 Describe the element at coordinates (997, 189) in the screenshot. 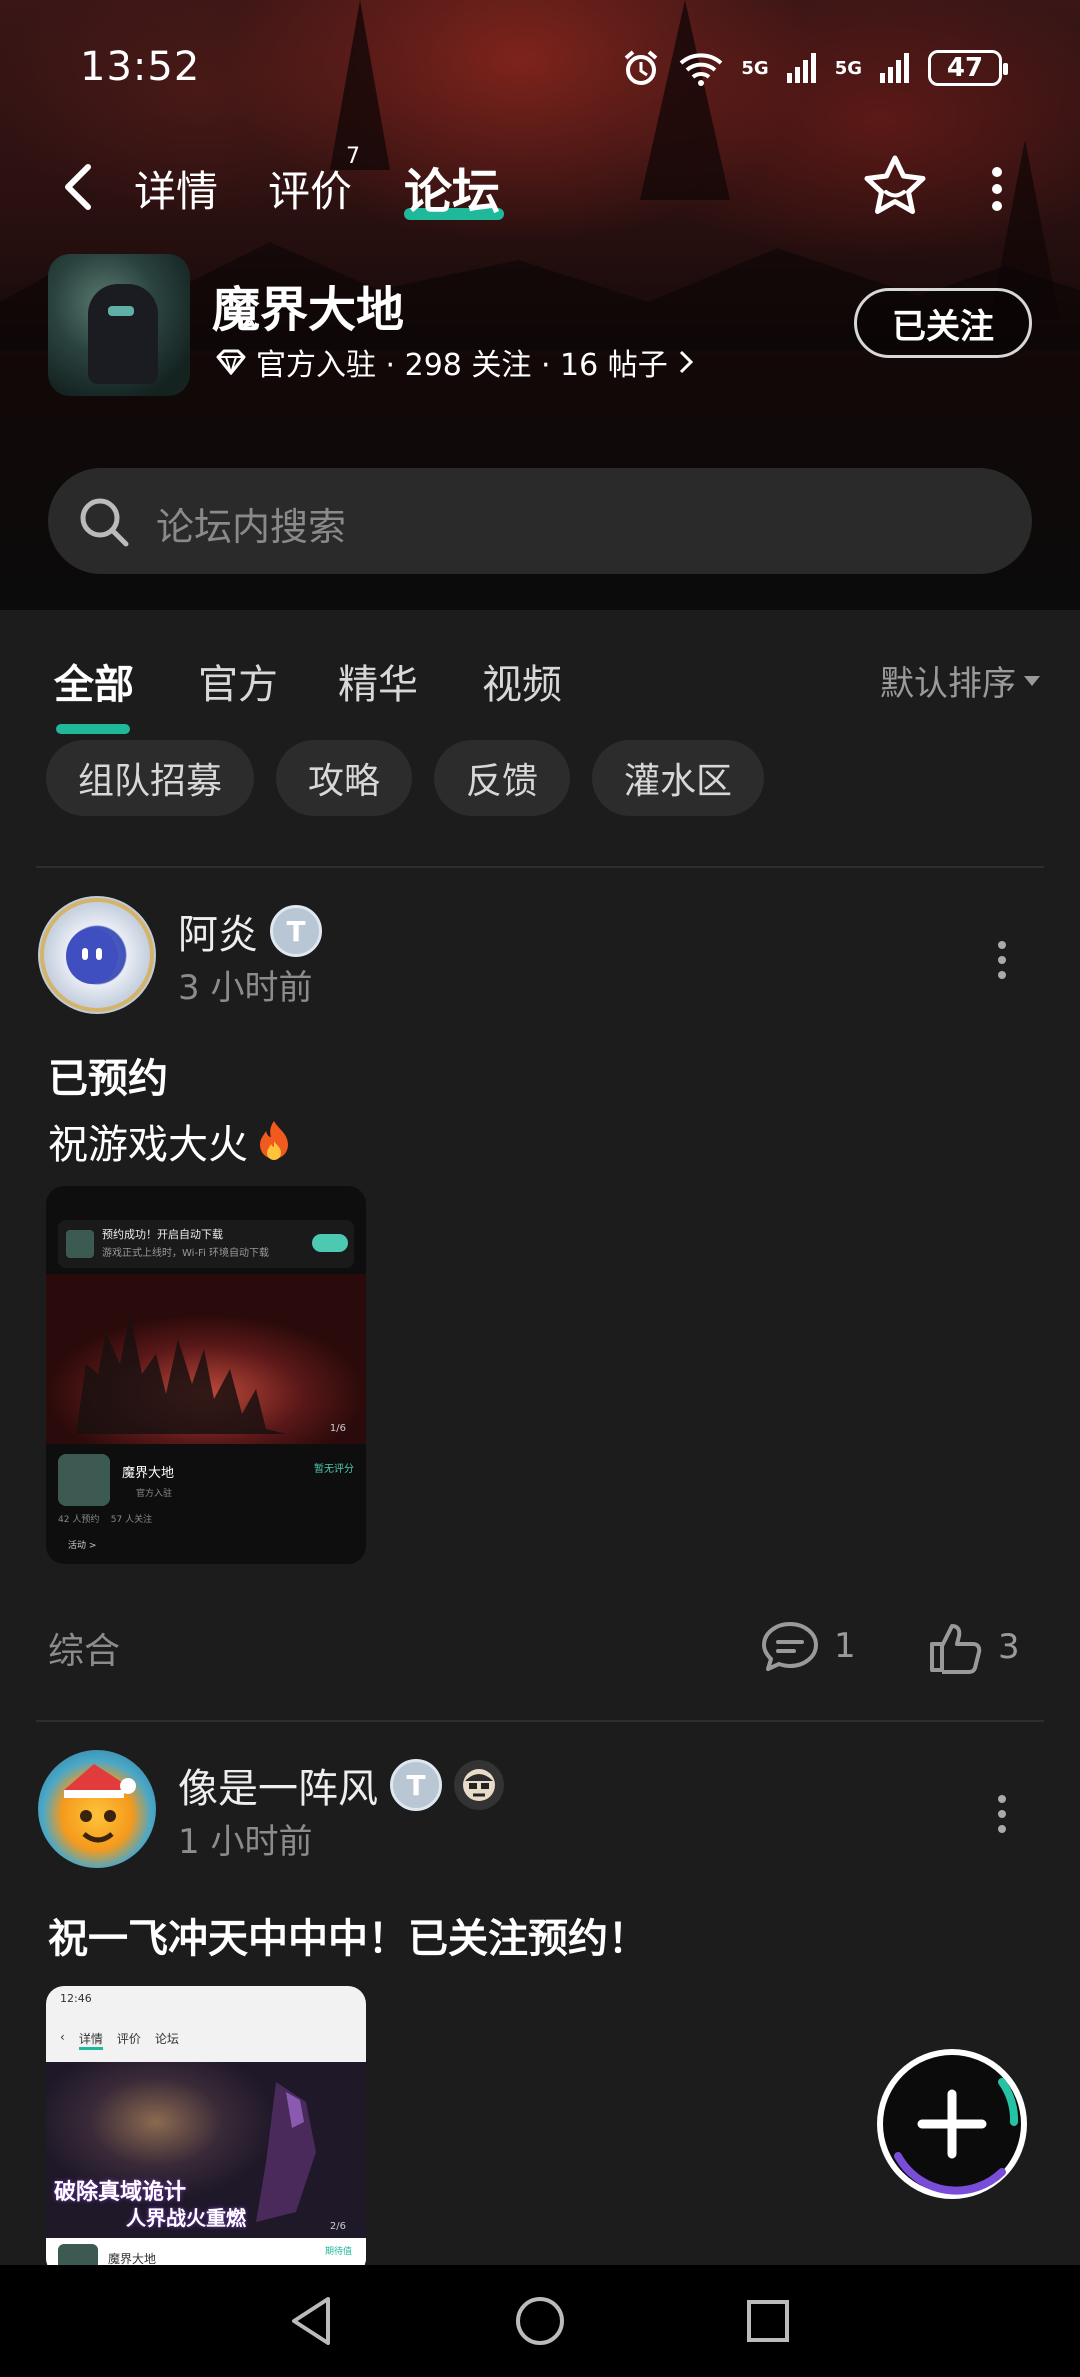

I see `more-options-icon` at that location.